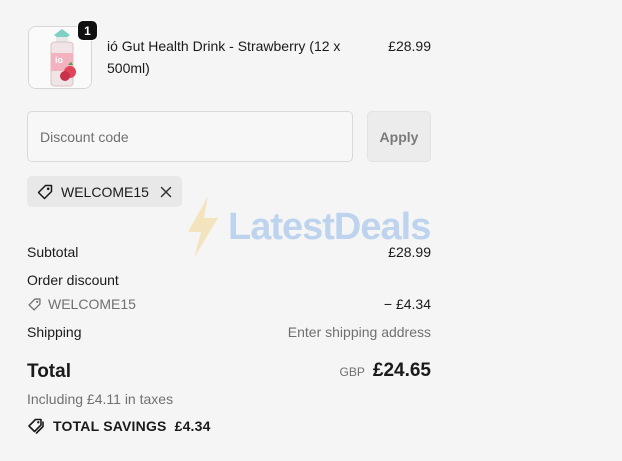 The width and height of the screenshot is (622, 461). What do you see at coordinates (54, 332) in the screenshot?
I see `shipping-label: Shipping` at bounding box center [54, 332].